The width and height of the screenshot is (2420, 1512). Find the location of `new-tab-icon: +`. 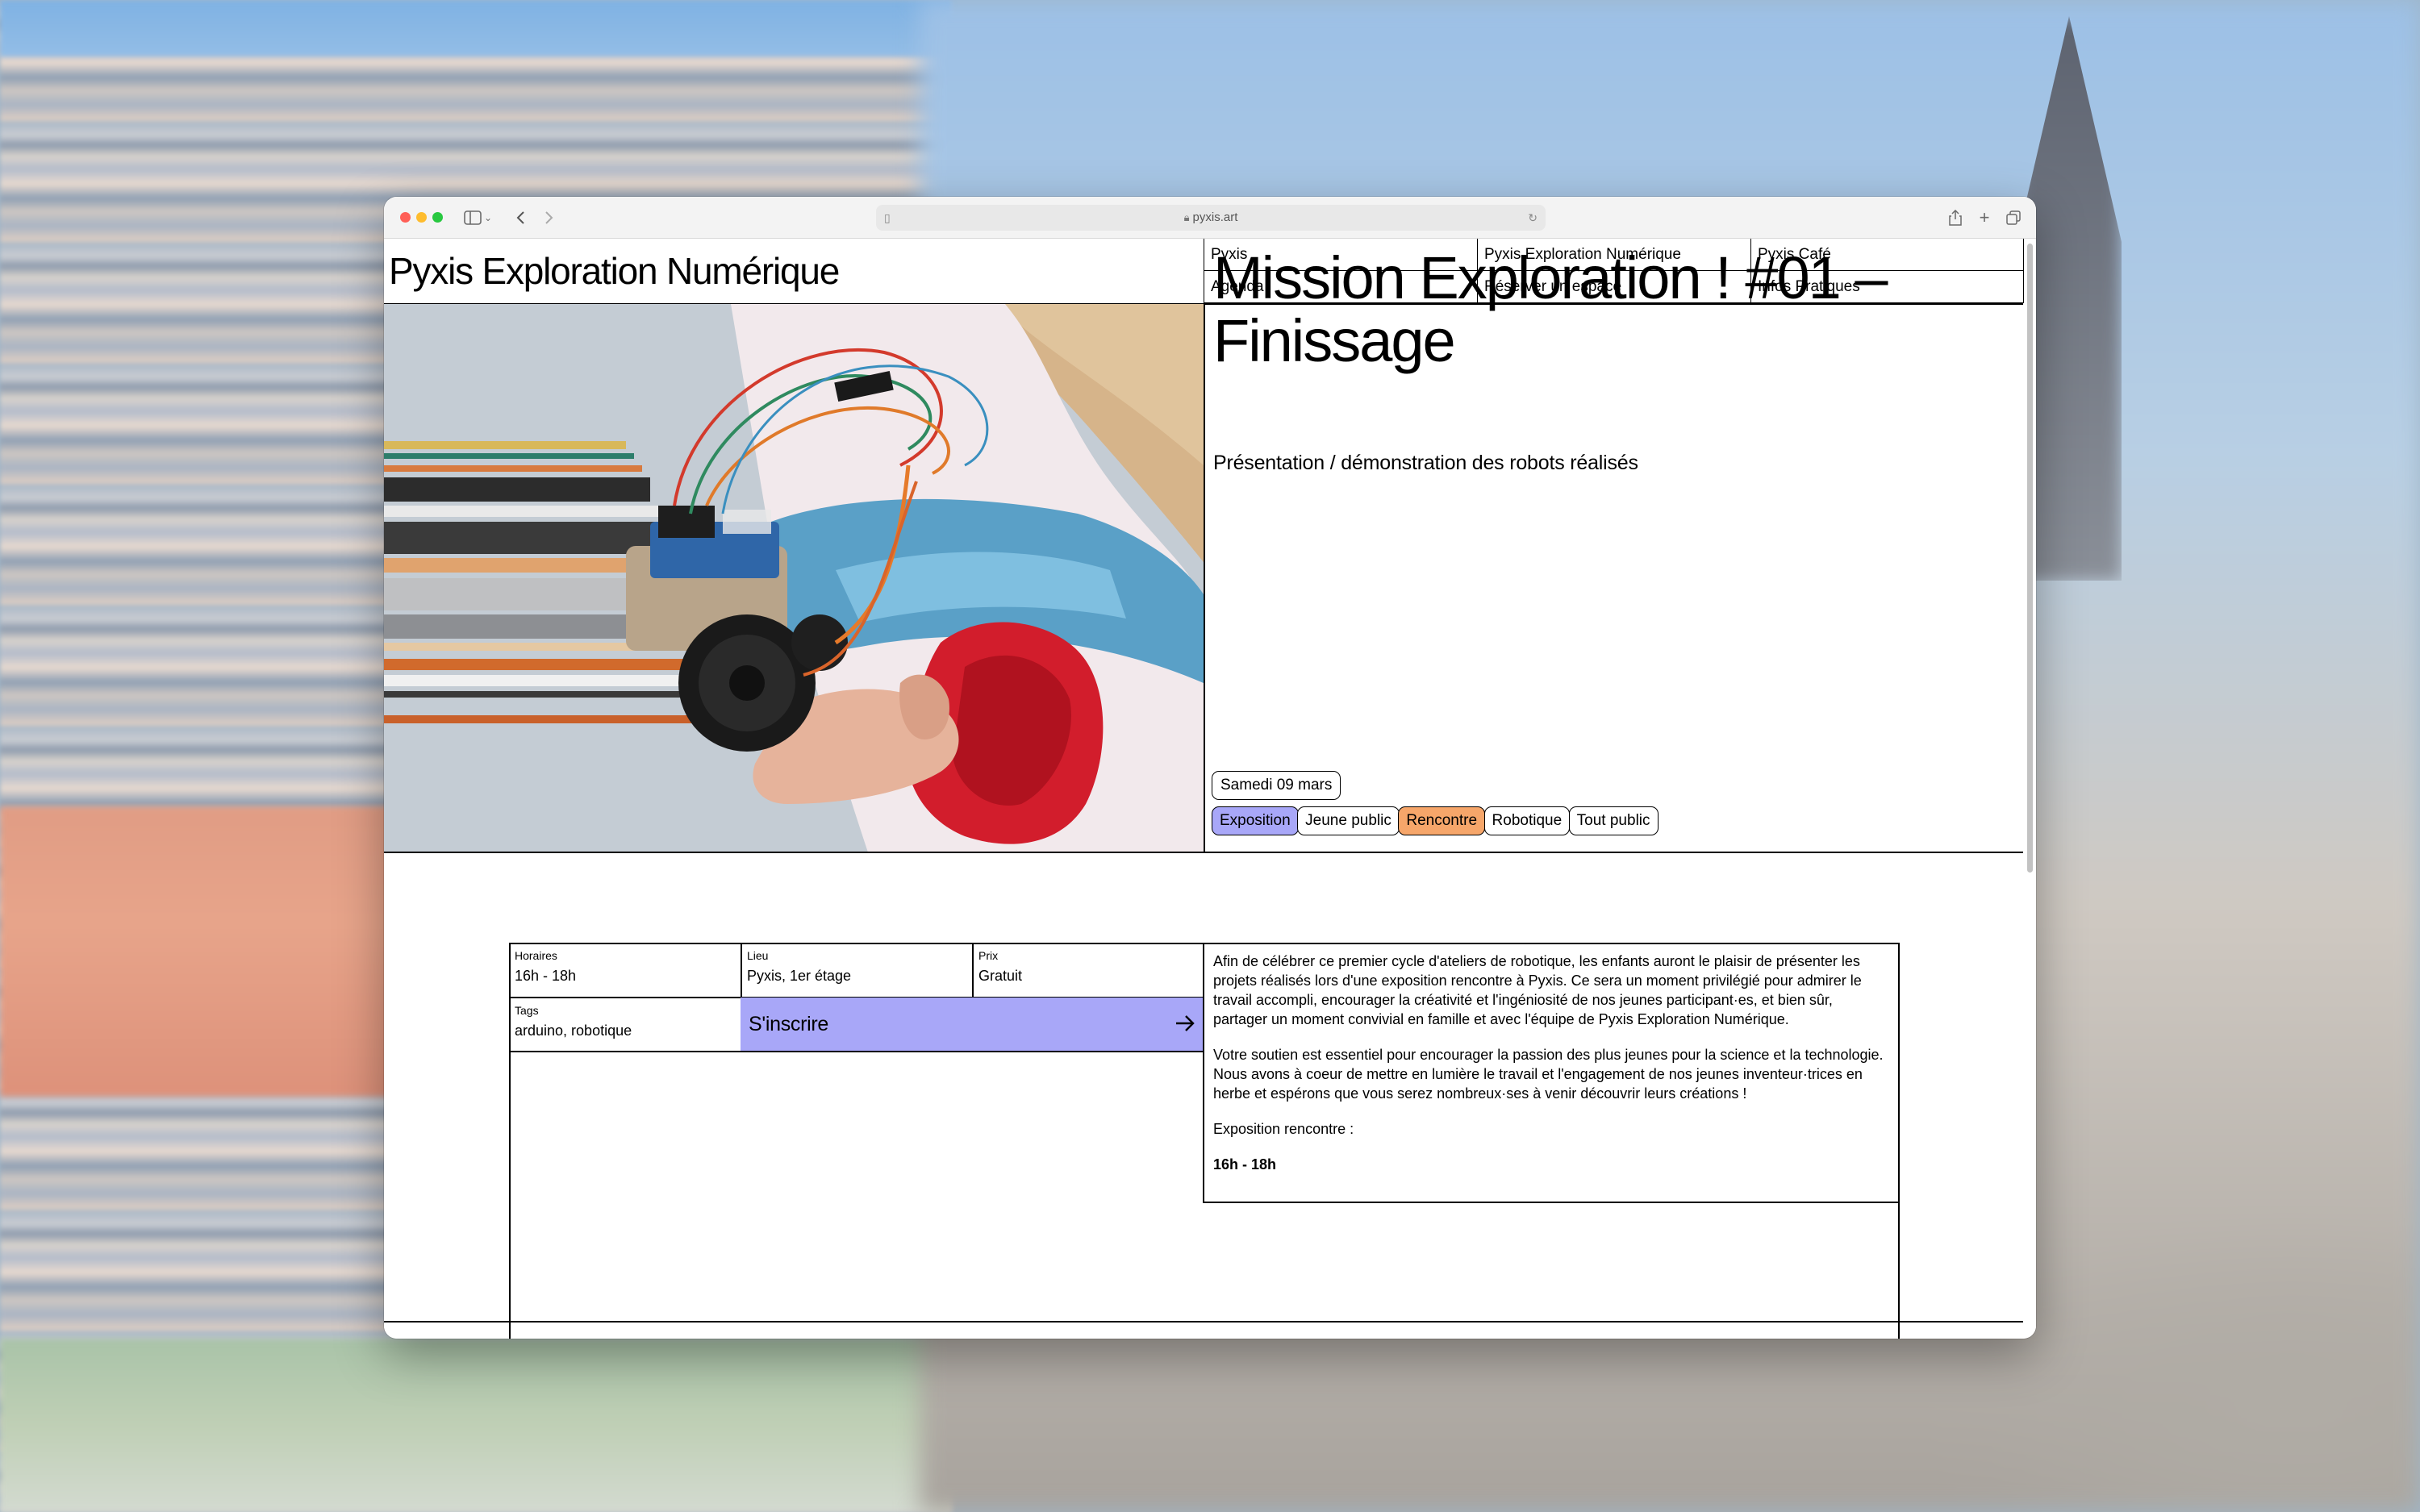

new-tab-icon: + is located at coordinates (1984, 218).